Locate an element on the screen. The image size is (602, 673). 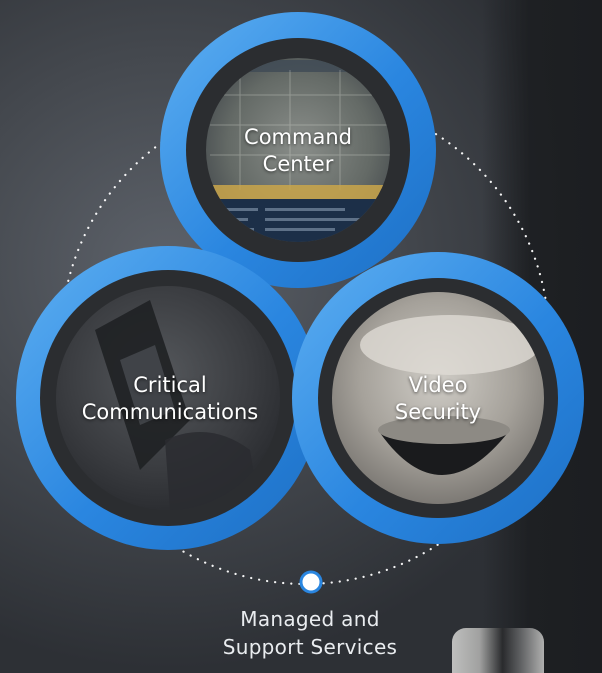
label-critical-communications: Critical Communications is located at coordinates (170, 399).